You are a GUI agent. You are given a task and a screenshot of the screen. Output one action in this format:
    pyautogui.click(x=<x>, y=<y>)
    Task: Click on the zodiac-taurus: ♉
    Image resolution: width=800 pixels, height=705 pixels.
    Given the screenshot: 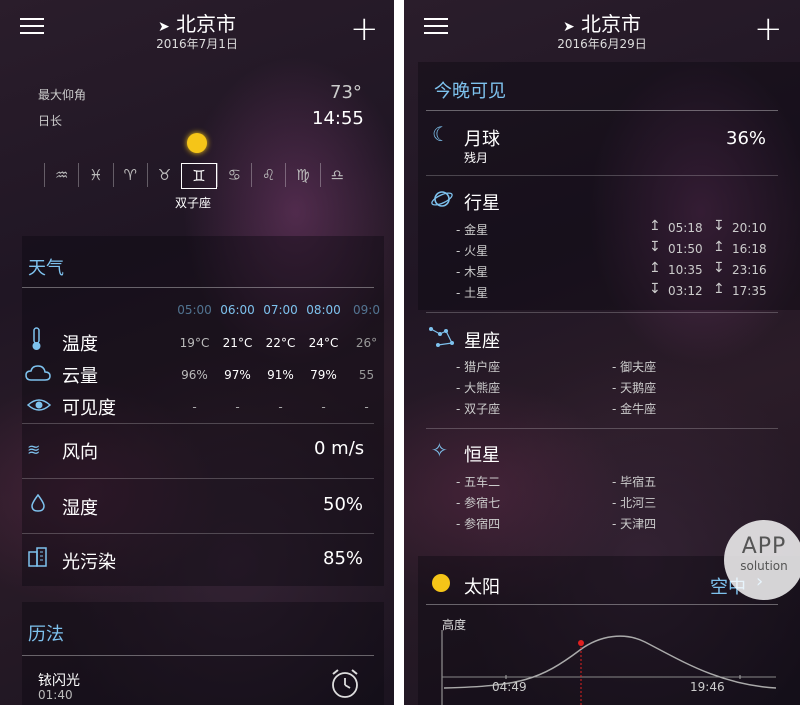 What is the action you would take?
    pyautogui.click(x=163, y=175)
    